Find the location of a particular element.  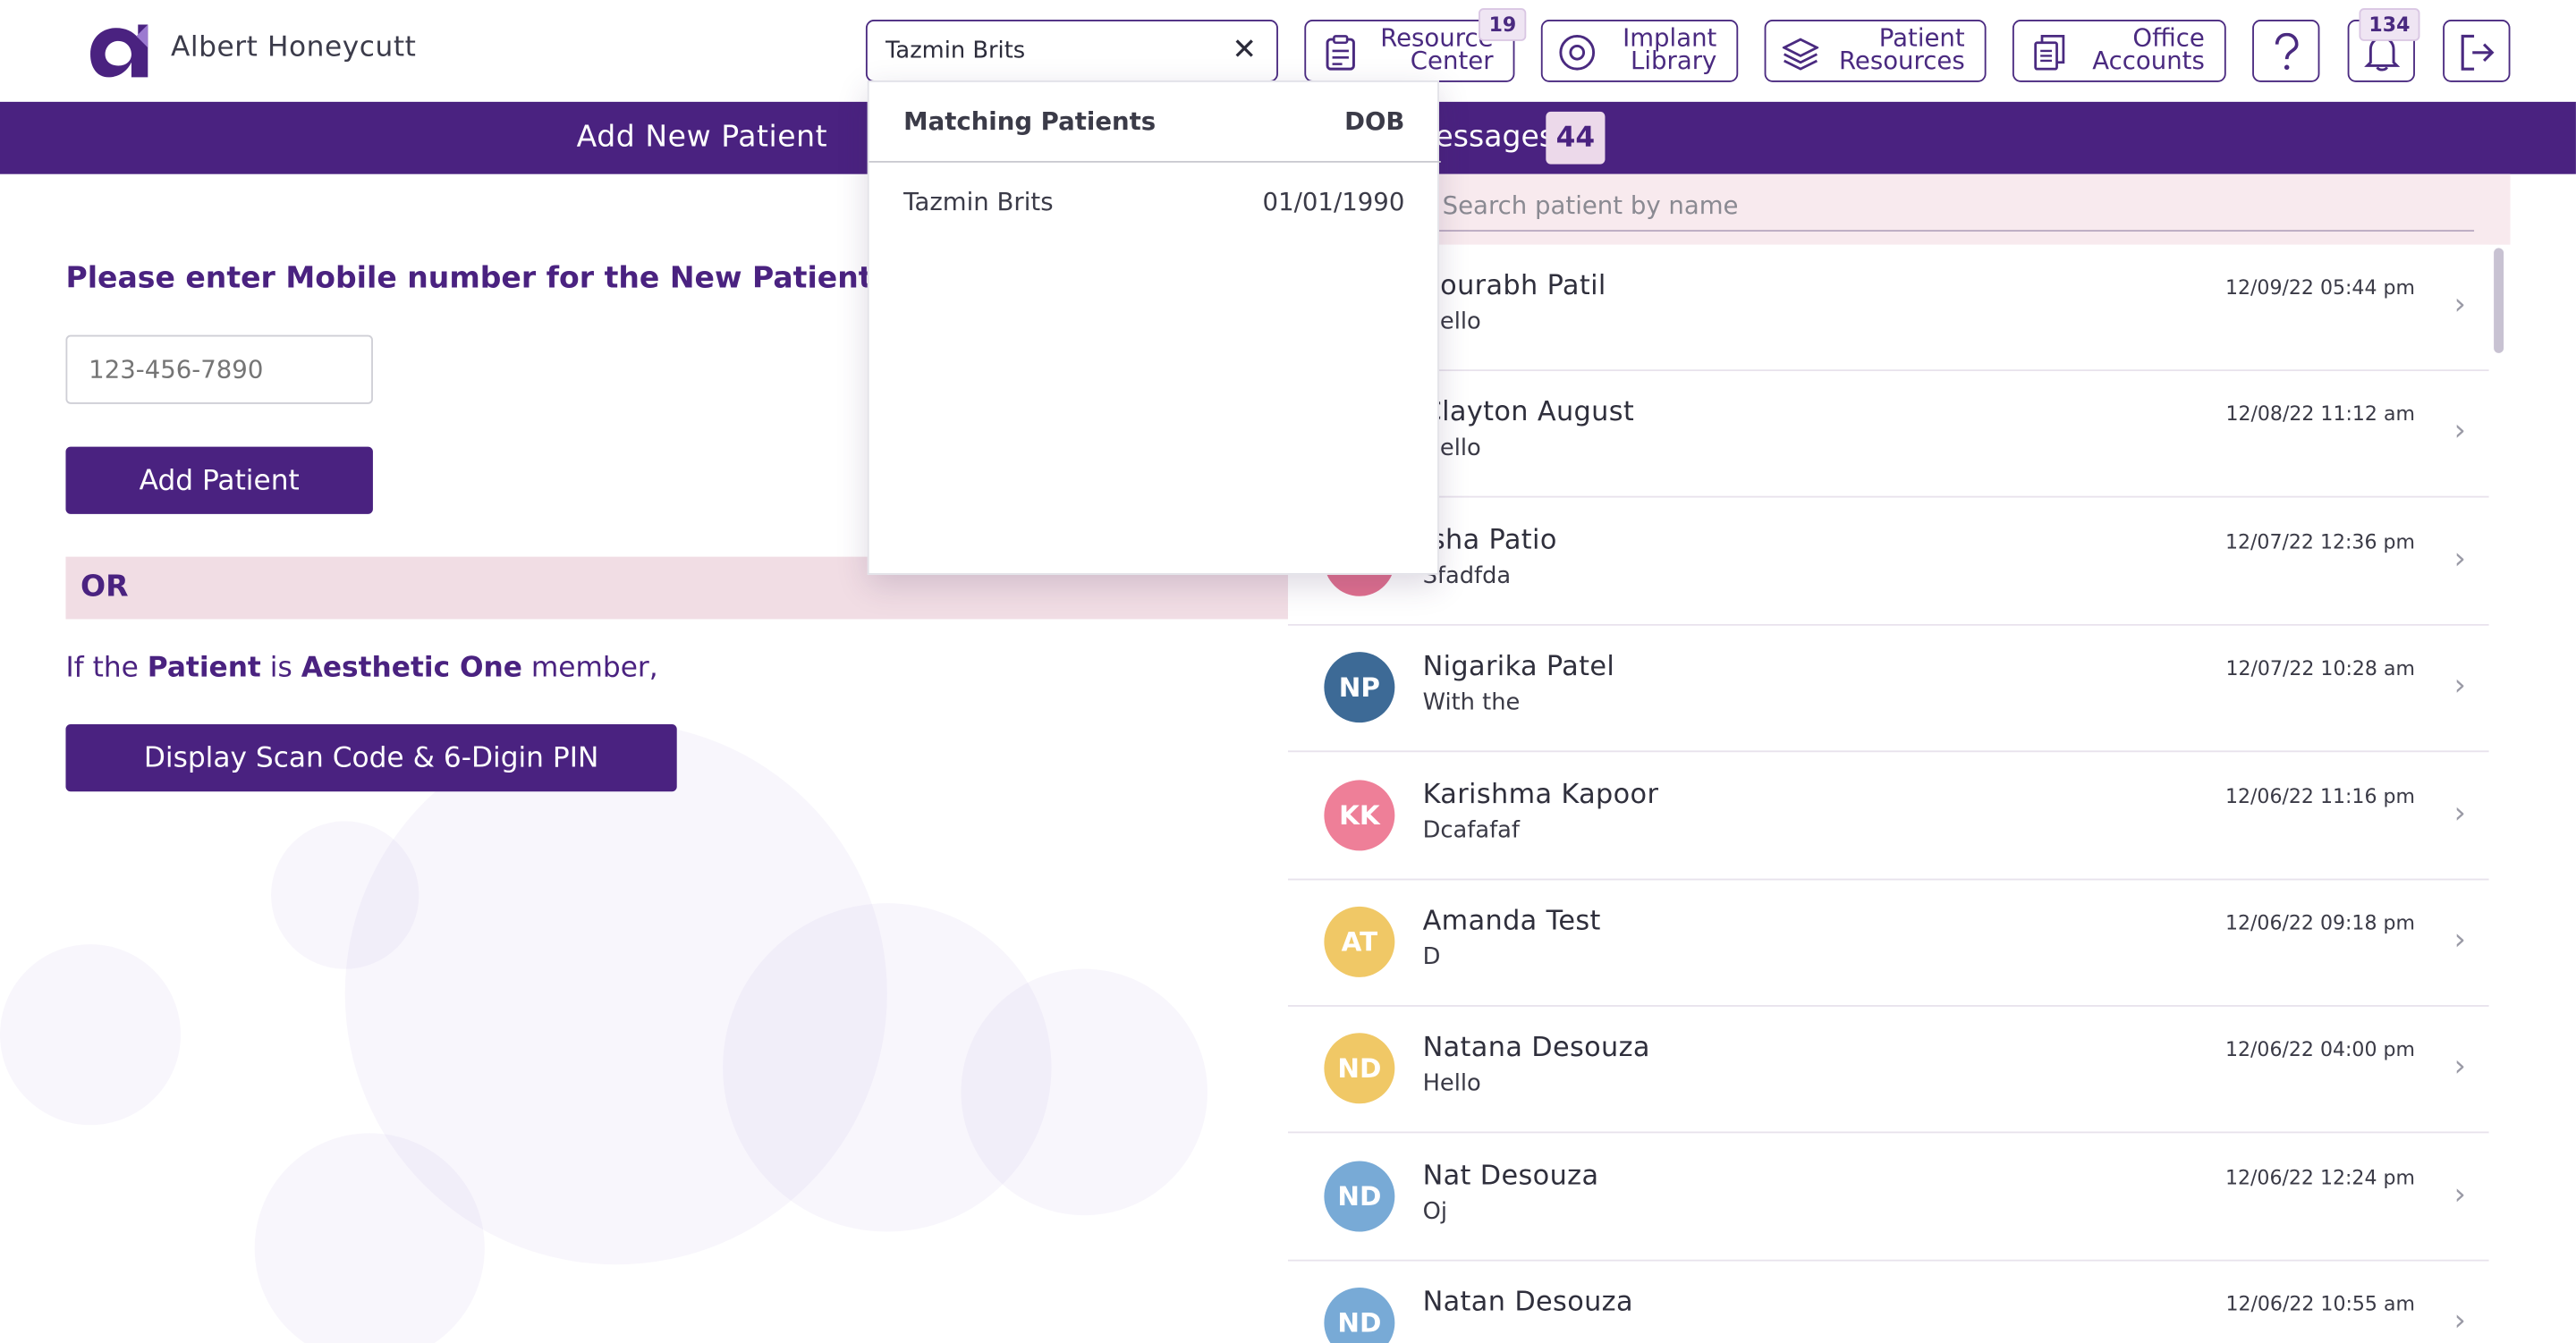

nav-label: Accounts is located at coordinates (2148, 61).